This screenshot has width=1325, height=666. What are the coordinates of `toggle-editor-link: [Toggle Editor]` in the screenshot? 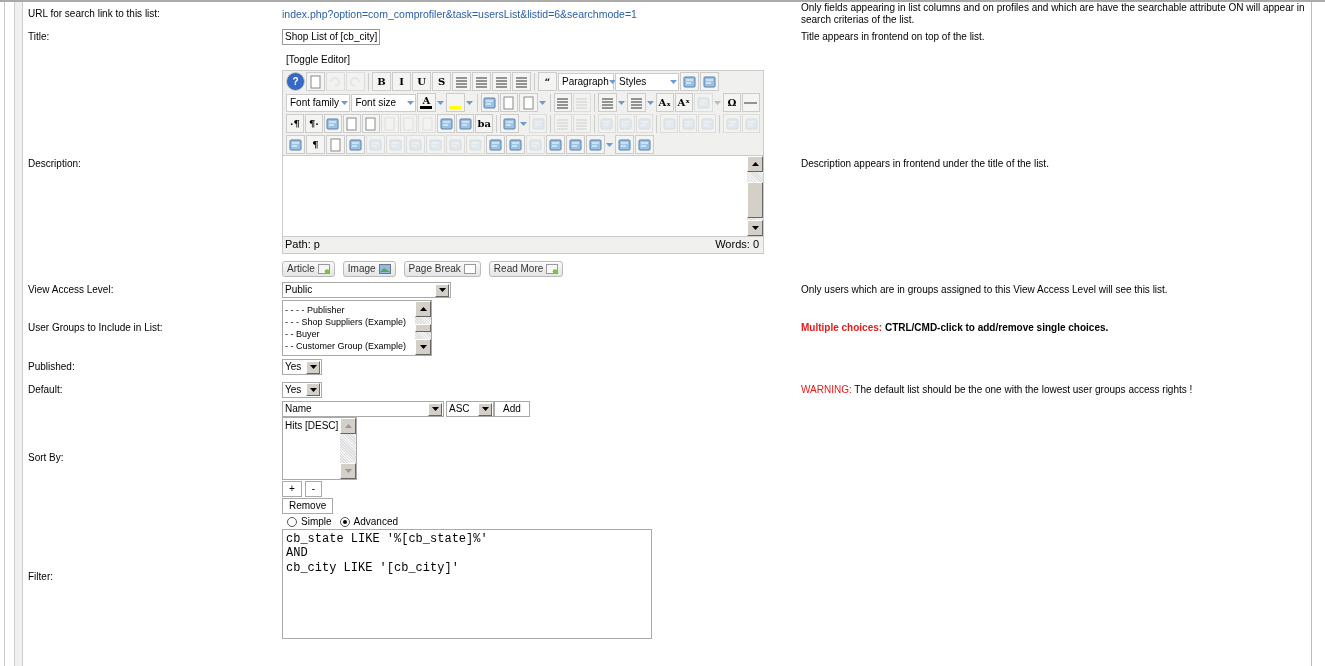 It's located at (318, 60).